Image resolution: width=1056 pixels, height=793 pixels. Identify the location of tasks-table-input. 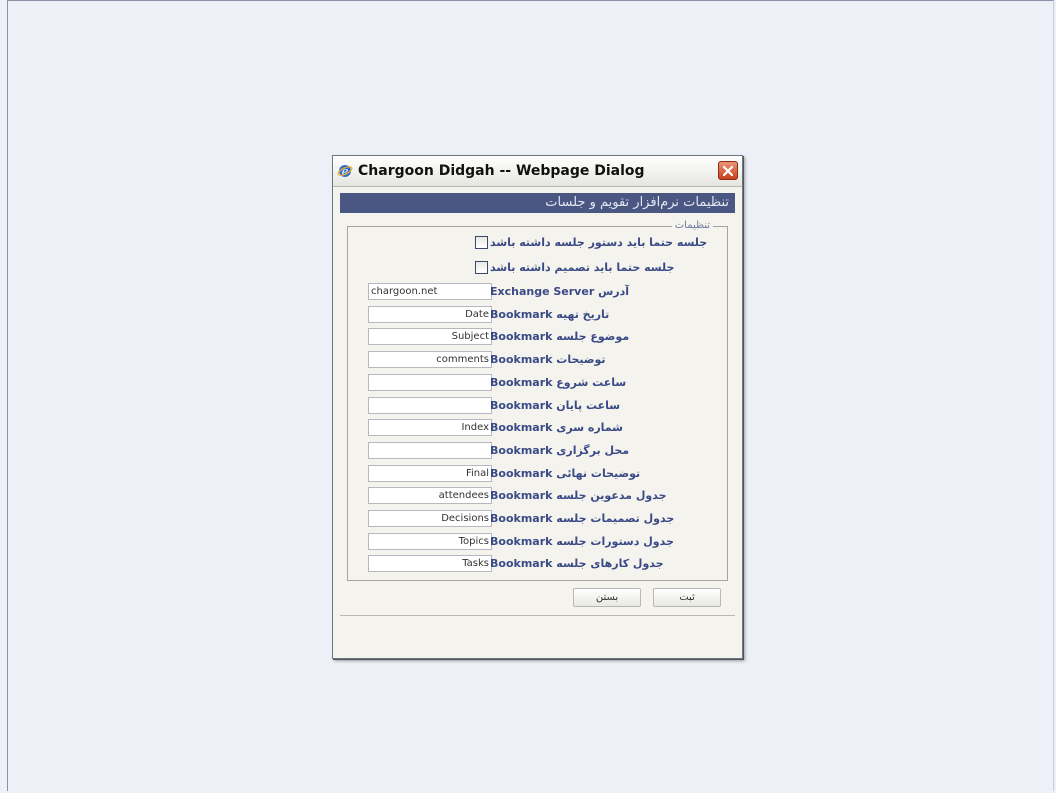
(430, 564).